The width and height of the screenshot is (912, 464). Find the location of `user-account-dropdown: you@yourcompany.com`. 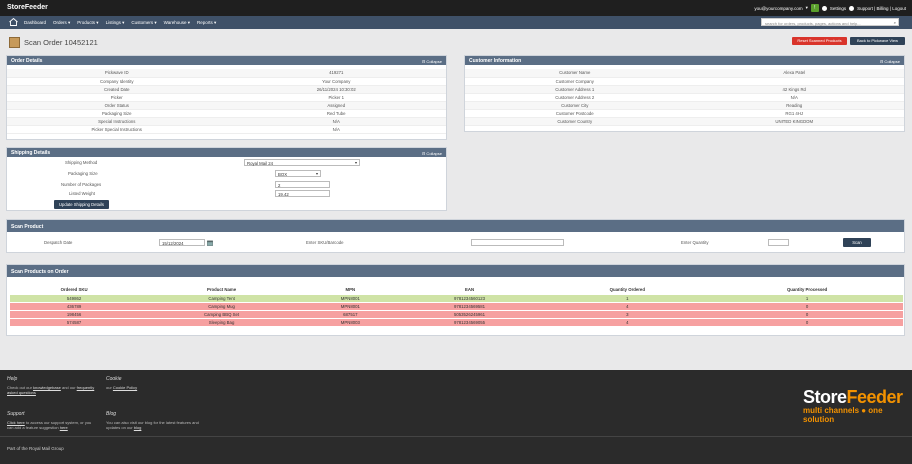

user-account-dropdown: you@yourcompany.com is located at coordinates (778, 8).